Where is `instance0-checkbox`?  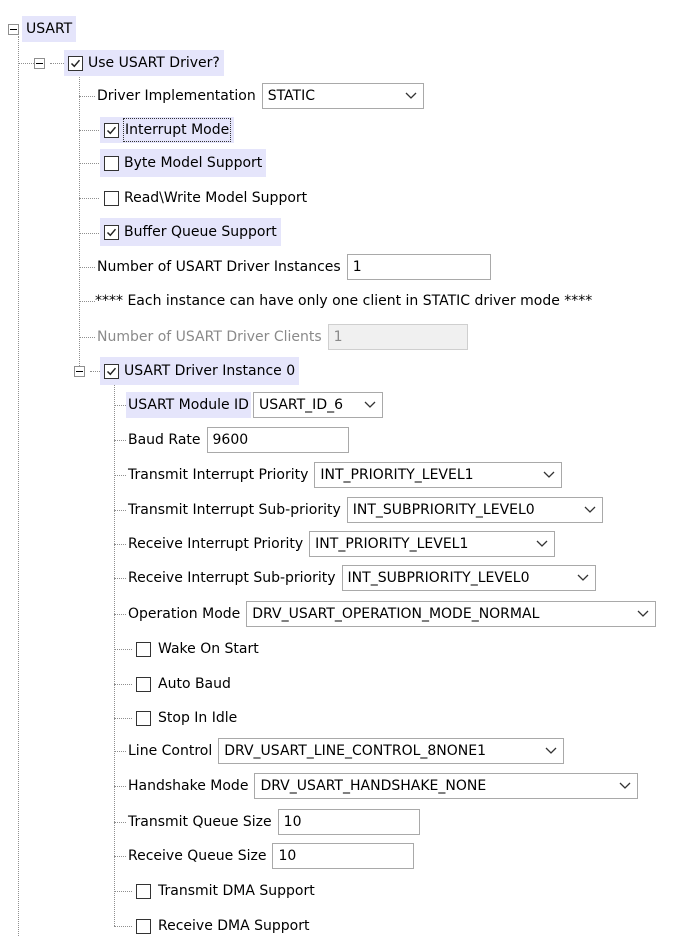
instance0-checkbox is located at coordinates (111, 371).